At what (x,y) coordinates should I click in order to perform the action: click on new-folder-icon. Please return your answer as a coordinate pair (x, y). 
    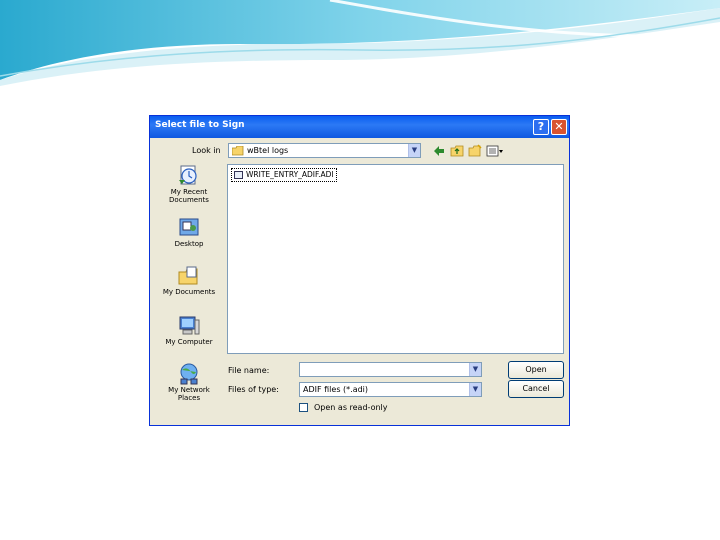
    Looking at the image, I should click on (475, 151).